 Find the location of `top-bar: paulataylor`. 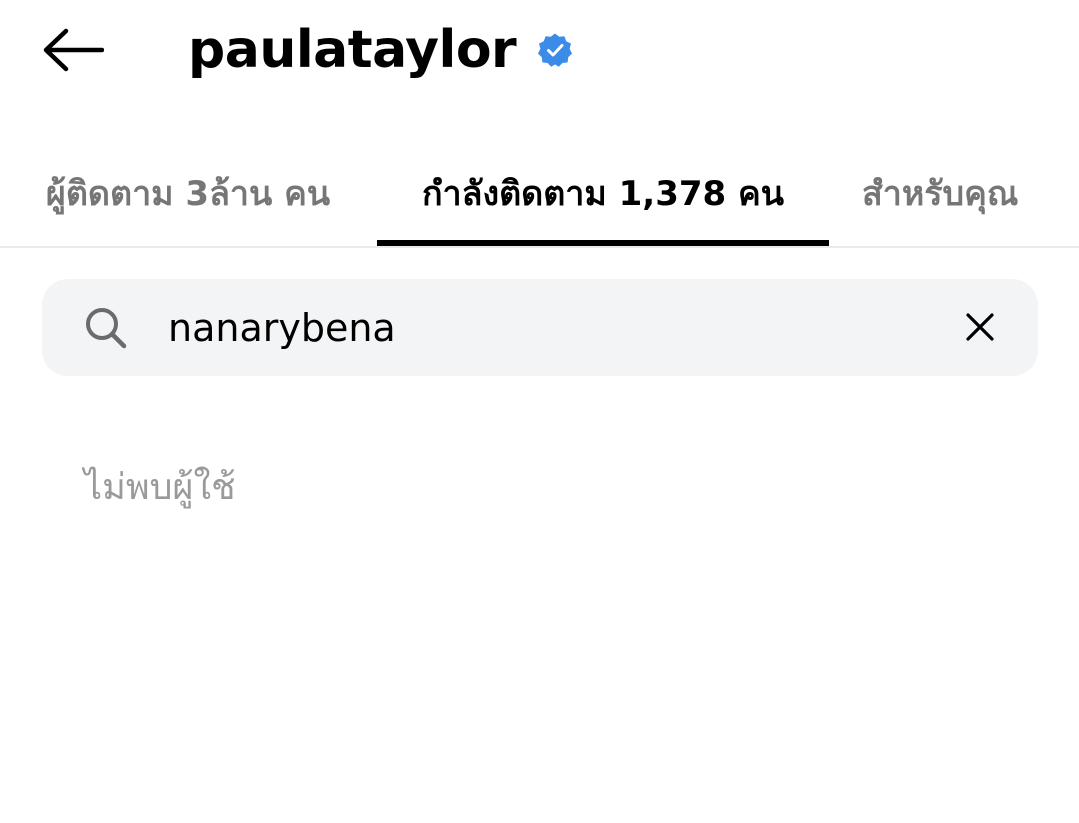

top-bar: paulataylor is located at coordinates (539, 55).